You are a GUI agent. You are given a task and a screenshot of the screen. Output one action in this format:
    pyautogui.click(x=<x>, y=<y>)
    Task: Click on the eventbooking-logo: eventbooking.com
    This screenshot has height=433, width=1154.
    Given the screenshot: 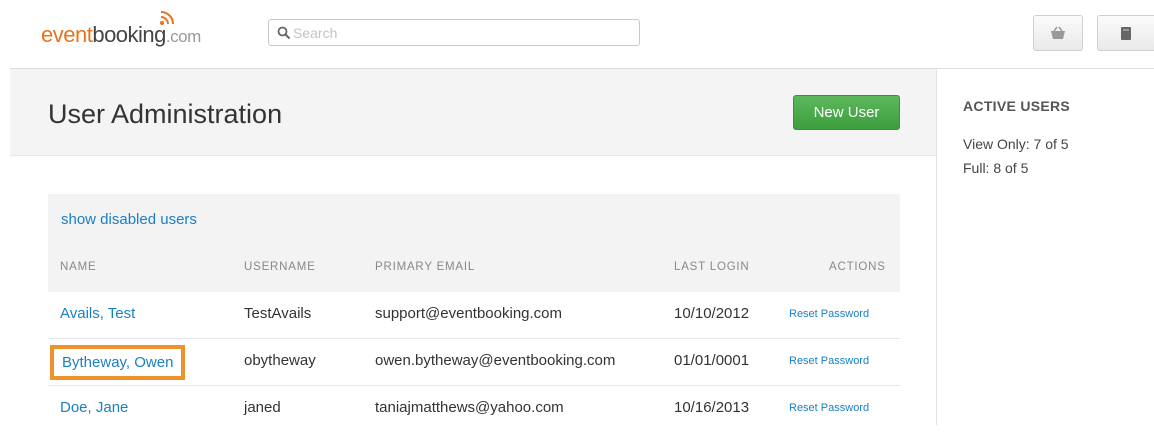 What is the action you would take?
    pyautogui.click(x=121, y=29)
    